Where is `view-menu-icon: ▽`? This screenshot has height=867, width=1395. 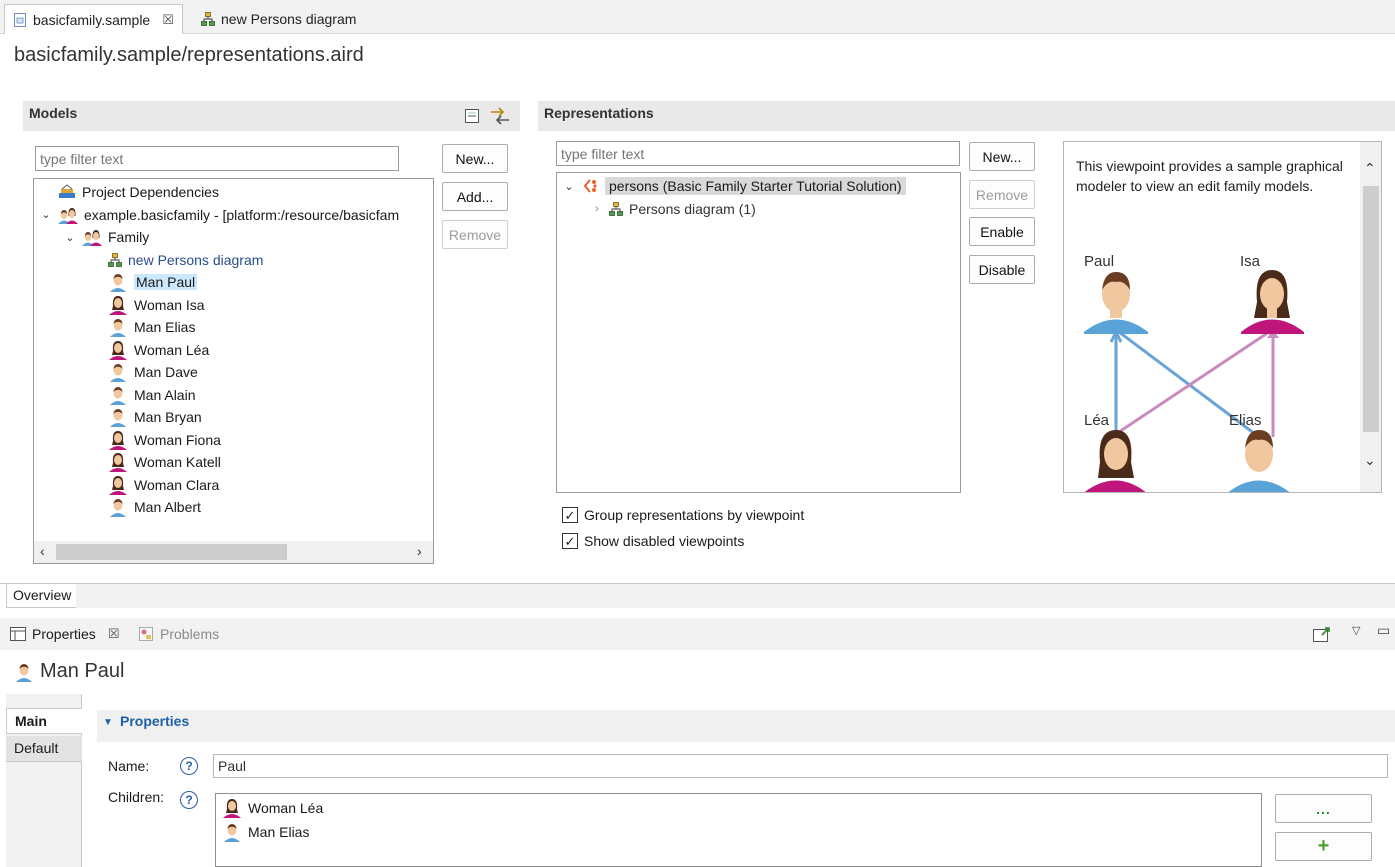
view-menu-icon: ▽ is located at coordinates (1356, 630).